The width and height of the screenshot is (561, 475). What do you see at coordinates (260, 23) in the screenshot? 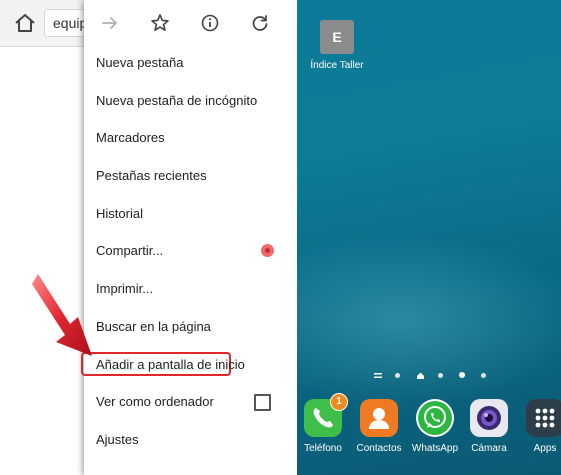
I see `reload-icon` at bounding box center [260, 23].